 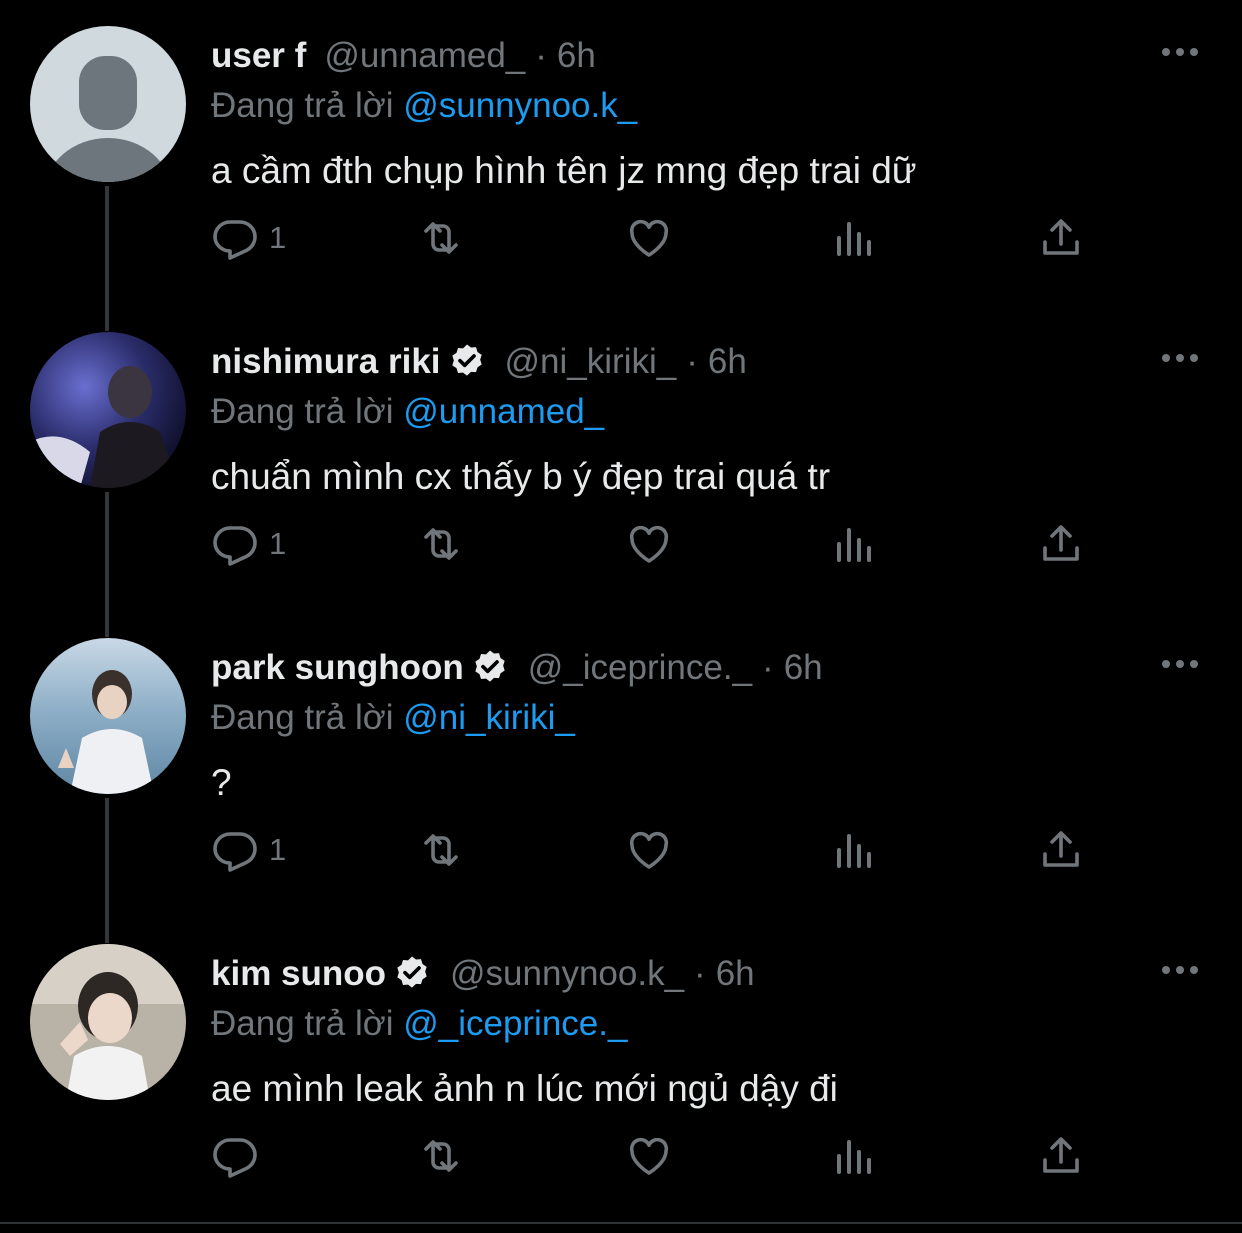 I want to click on tweet-header: kim sunoo @sunnynoo.k_ · 6h, so click(x=483, y=974).